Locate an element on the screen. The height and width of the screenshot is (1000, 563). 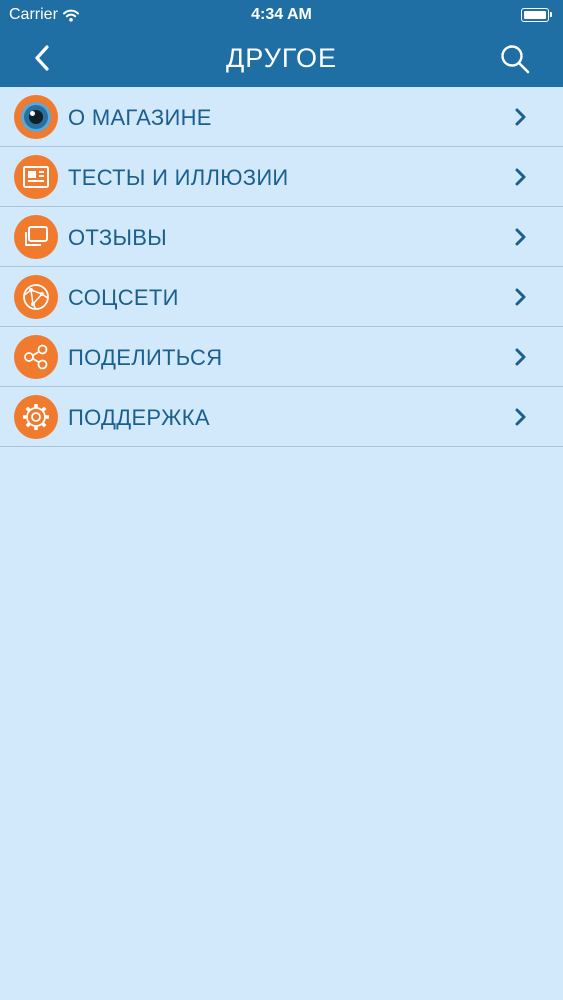
menu-item-label: СОЦСЕТИ is located at coordinates (123, 297).